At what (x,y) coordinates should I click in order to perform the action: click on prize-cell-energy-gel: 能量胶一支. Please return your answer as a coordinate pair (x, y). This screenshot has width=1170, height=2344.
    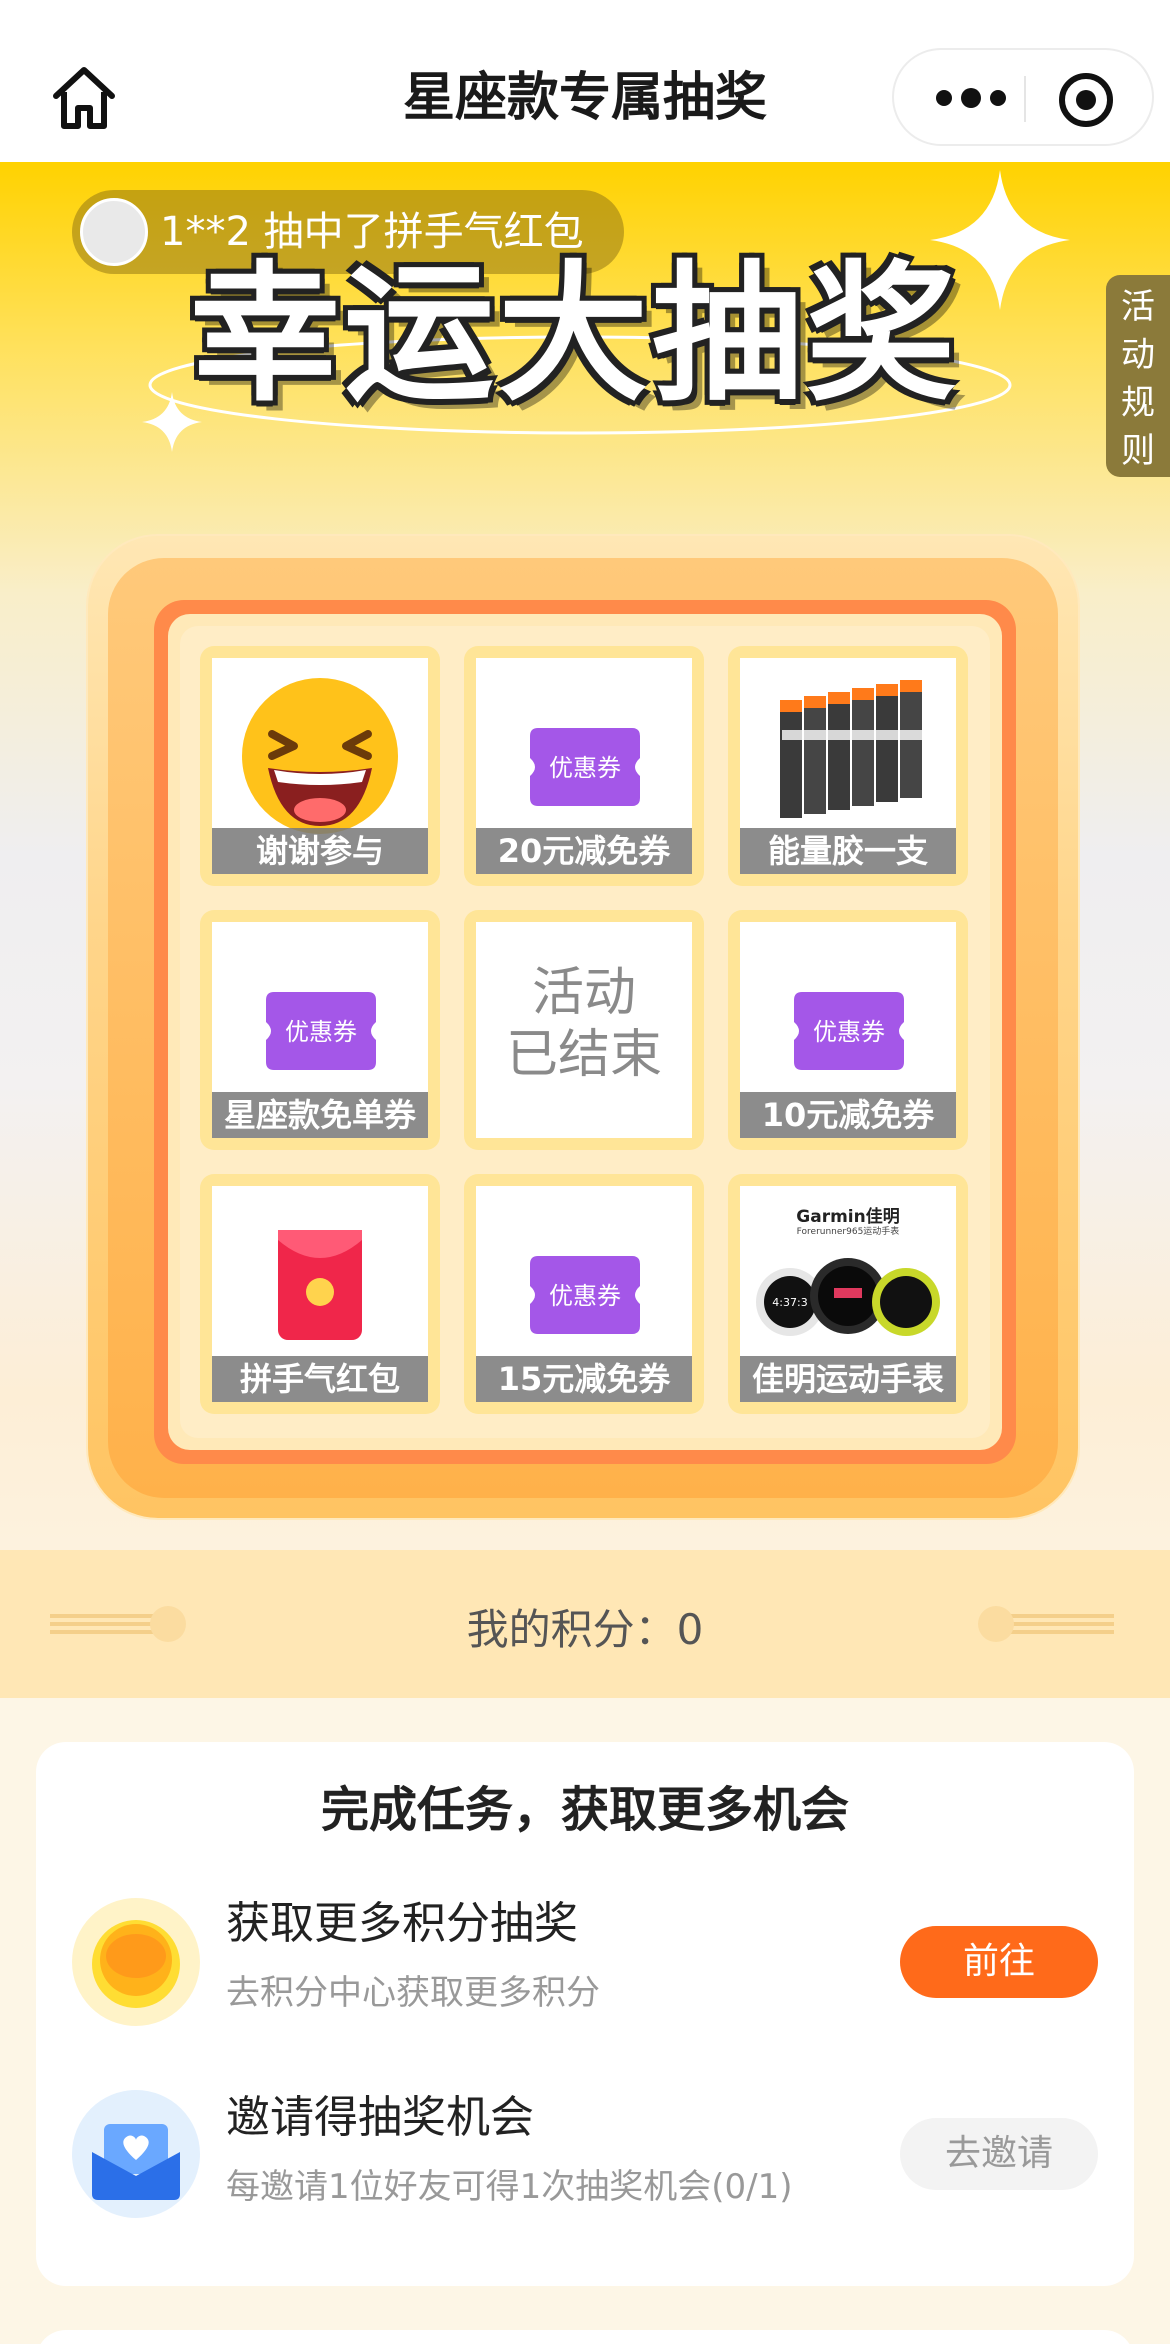
    Looking at the image, I should click on (848, 766).